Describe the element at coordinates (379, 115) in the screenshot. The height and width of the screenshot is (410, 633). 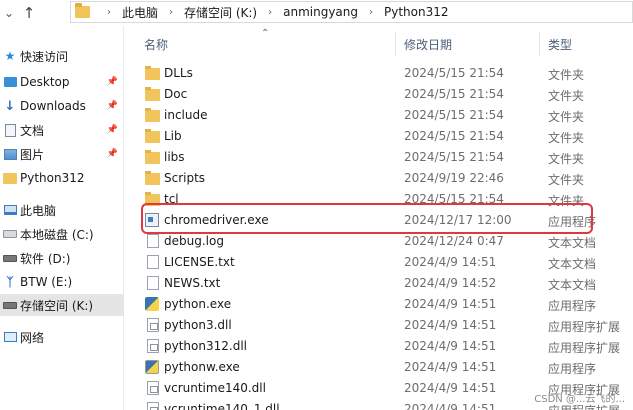
I see `file-row: include 2024/5/15 21:54 文件夹` at that location.